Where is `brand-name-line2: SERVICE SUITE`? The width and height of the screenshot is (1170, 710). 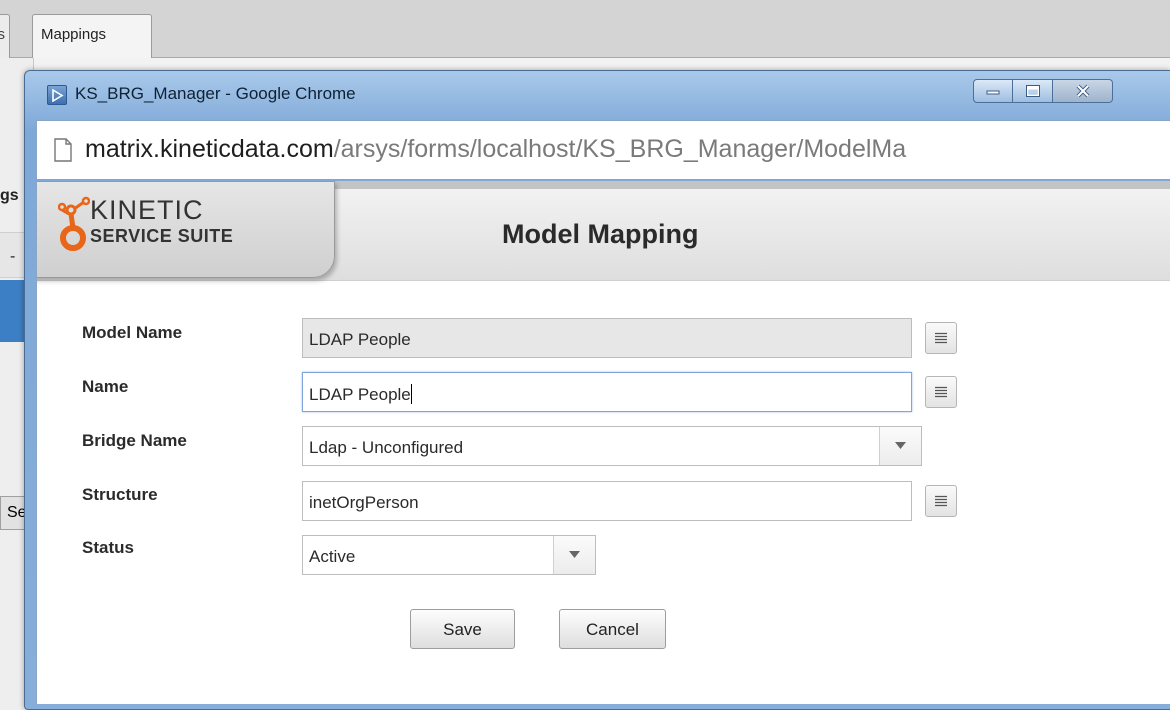 brand-name-line2: SERVICE SUITE is located at coordinates (162, 236).